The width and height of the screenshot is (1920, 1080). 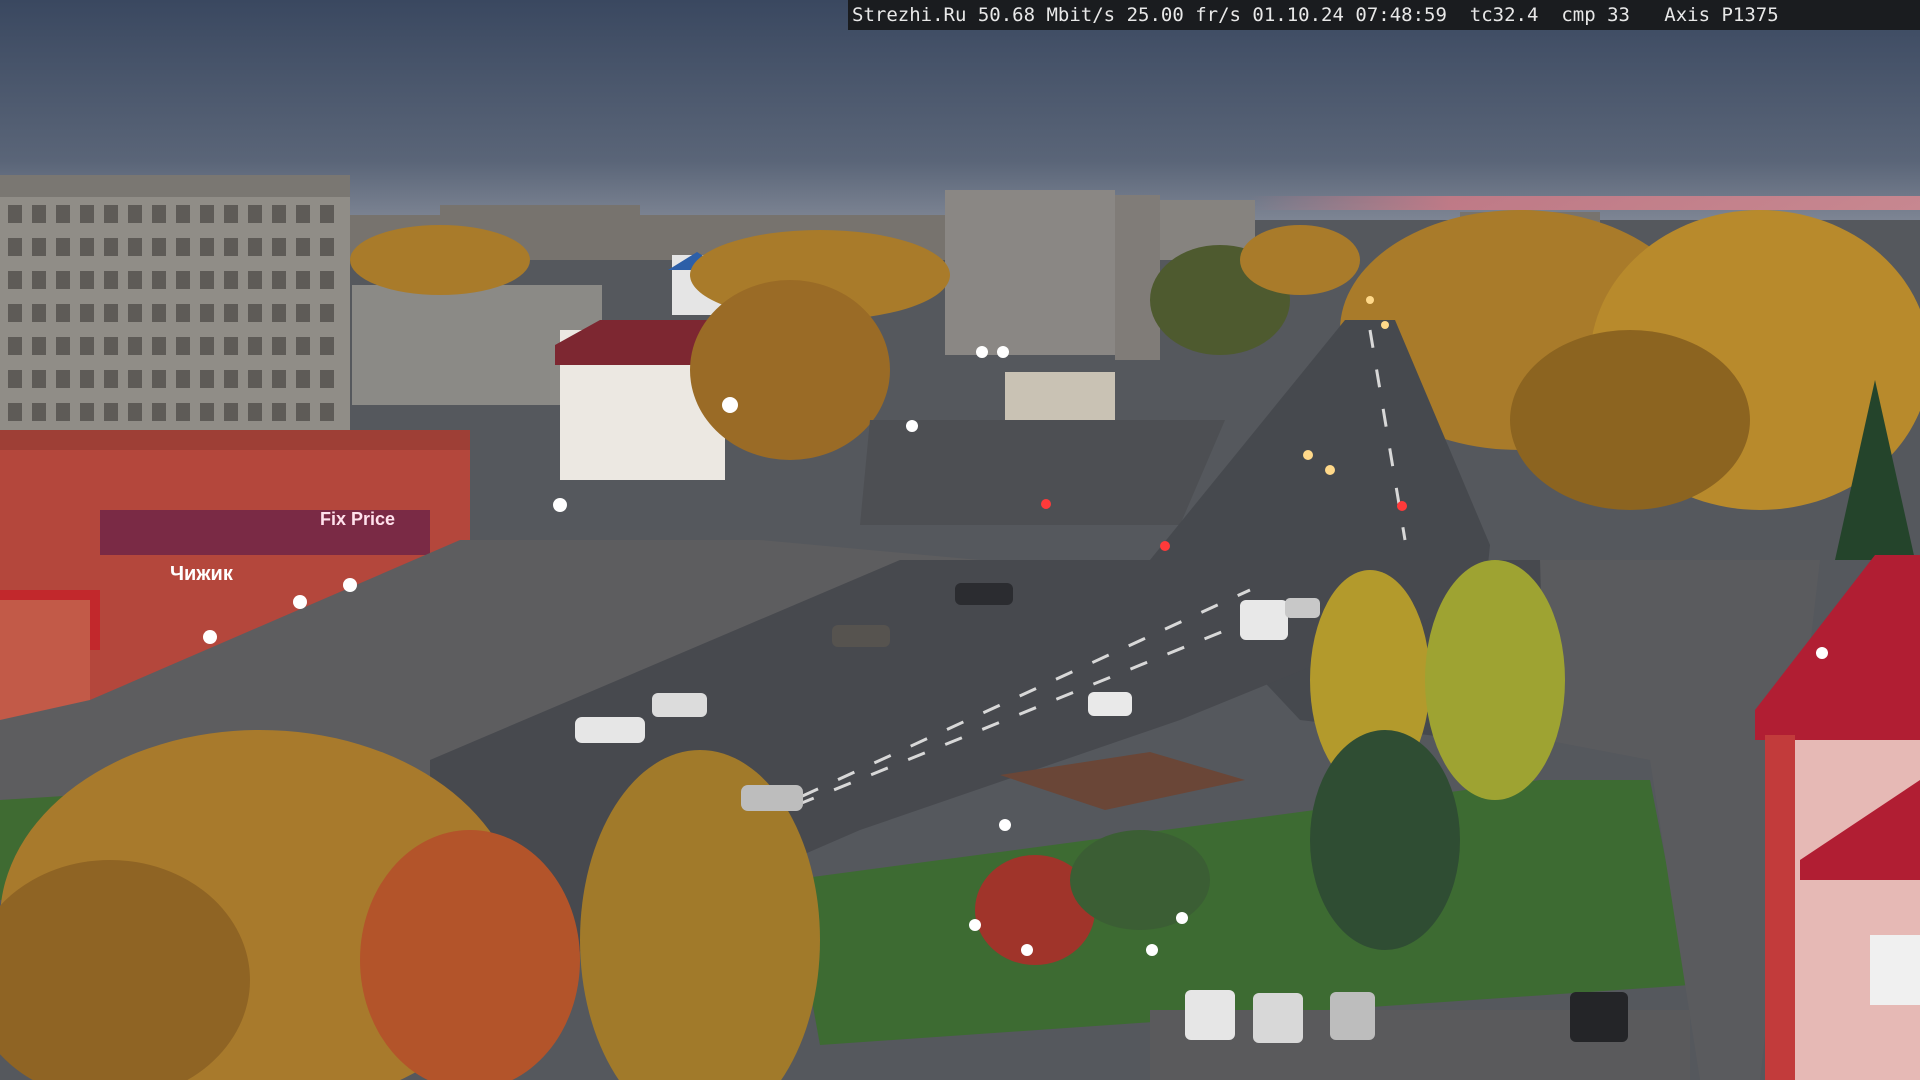 What do you see at coordinates (357, 519) in the screenshot?
I see `shop-sign-2: Fix Price` at bounding box center [357, 519].